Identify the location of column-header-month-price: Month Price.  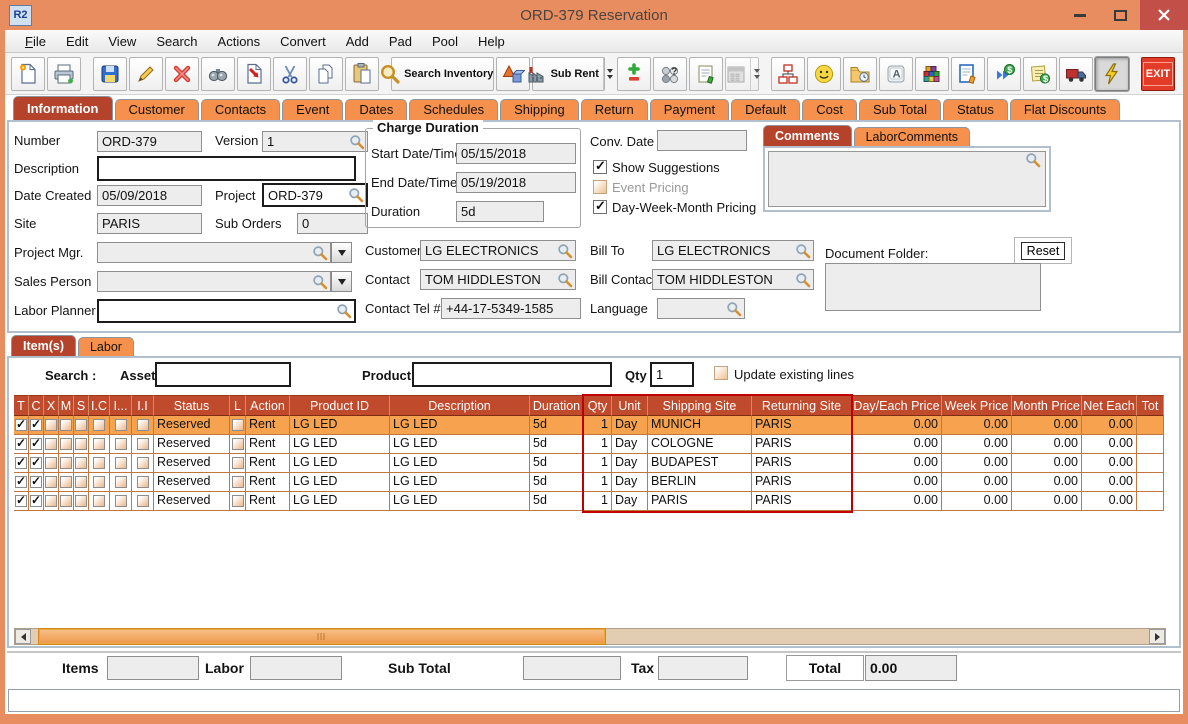
(1047, 405).